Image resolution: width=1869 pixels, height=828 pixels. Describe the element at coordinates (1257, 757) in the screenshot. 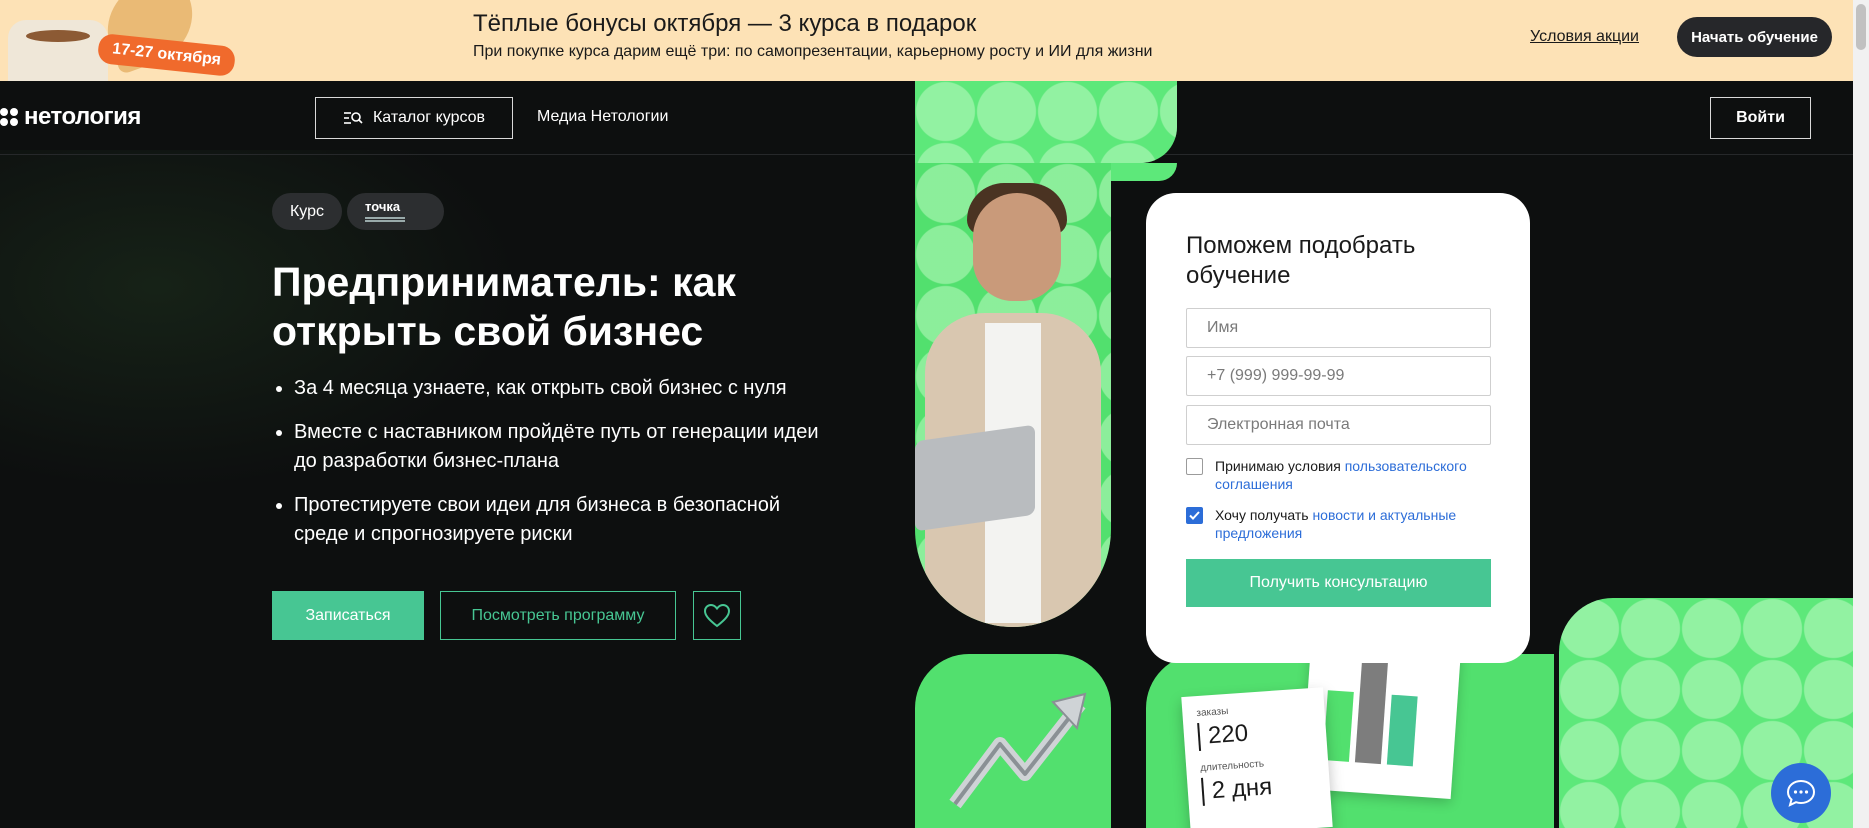

I see `stats-card: заказы 220 длительность 2 дня` at that location.